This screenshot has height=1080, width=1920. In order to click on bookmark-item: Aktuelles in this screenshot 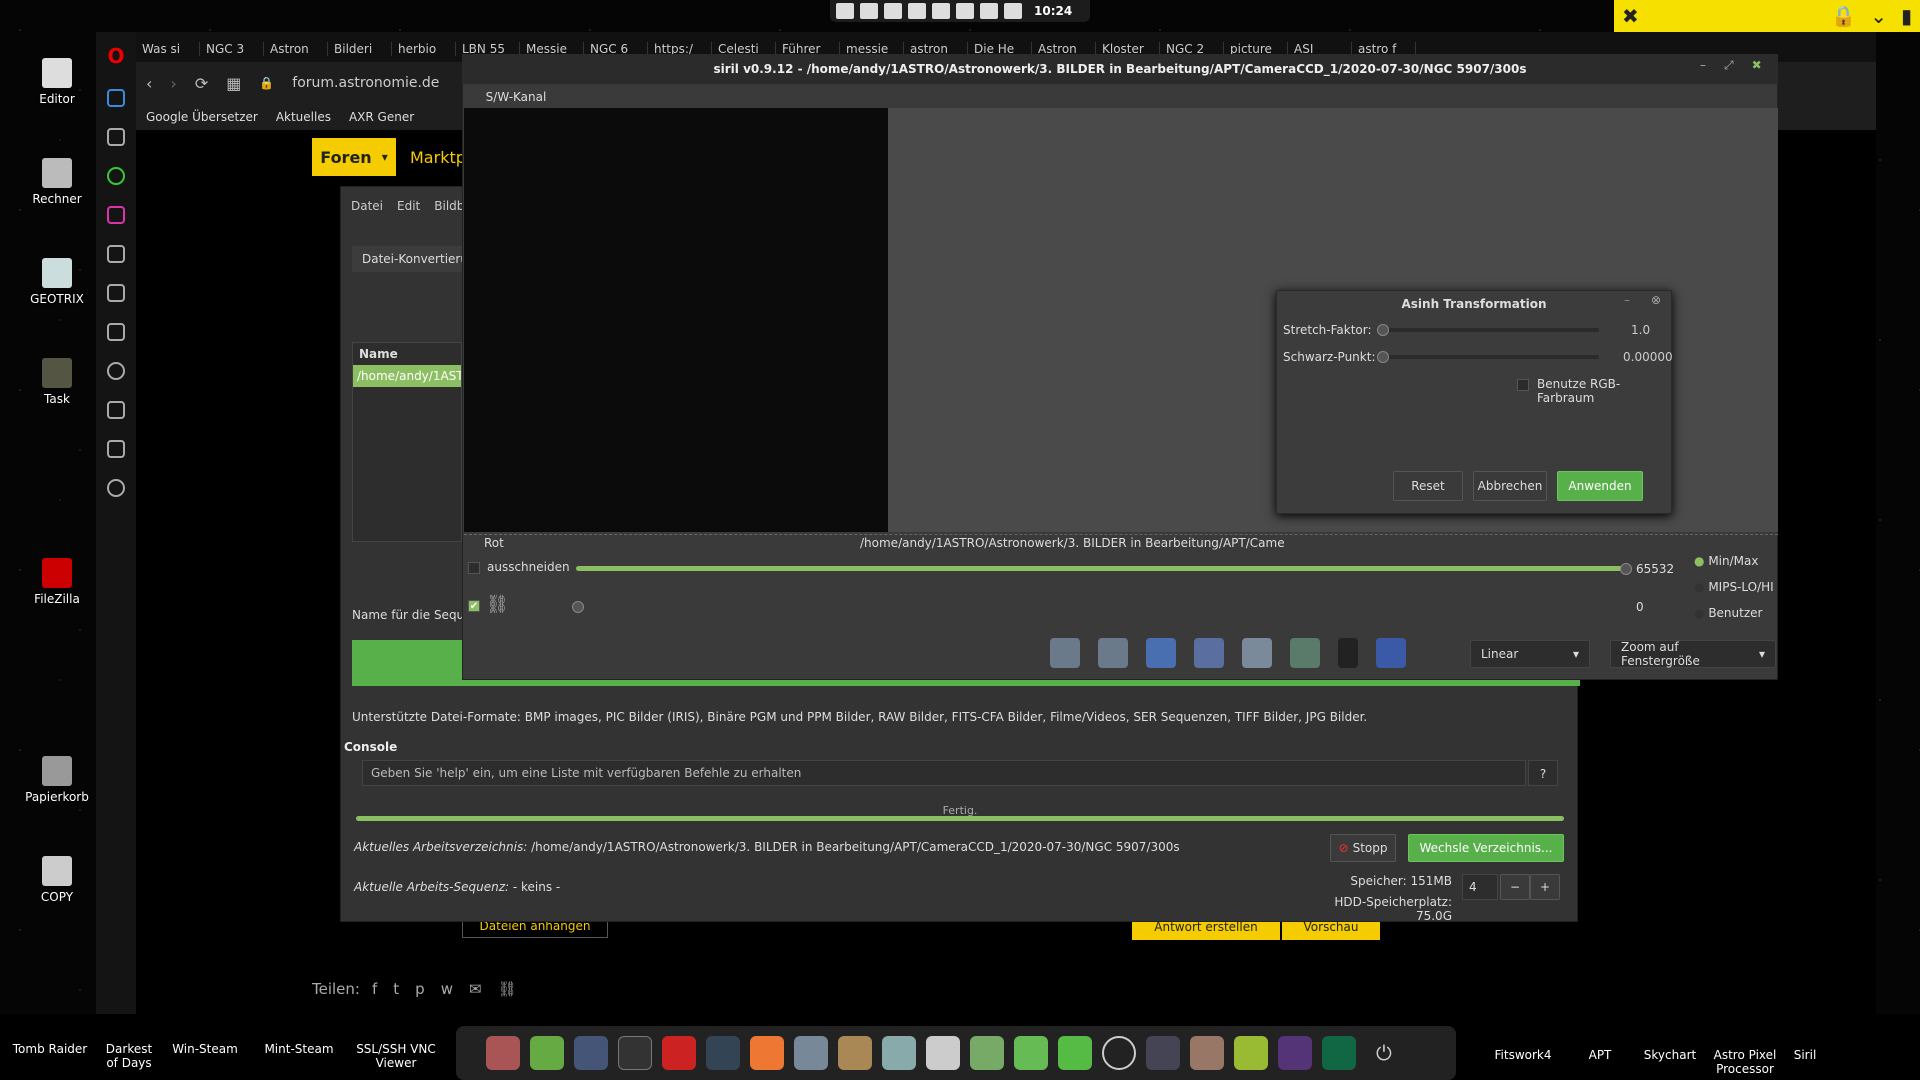, I will do `click(303, 117)`.